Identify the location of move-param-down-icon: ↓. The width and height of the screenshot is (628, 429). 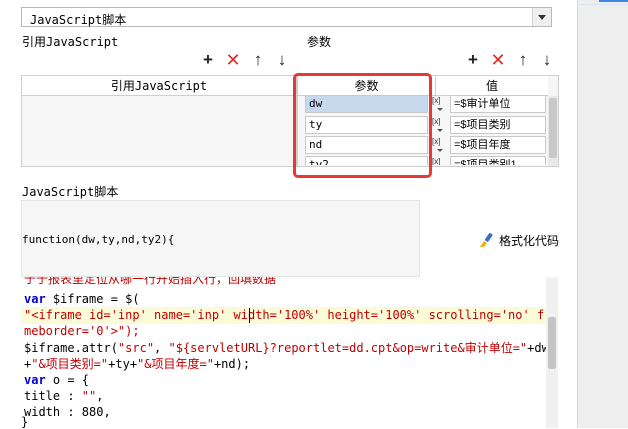
(547, 59).